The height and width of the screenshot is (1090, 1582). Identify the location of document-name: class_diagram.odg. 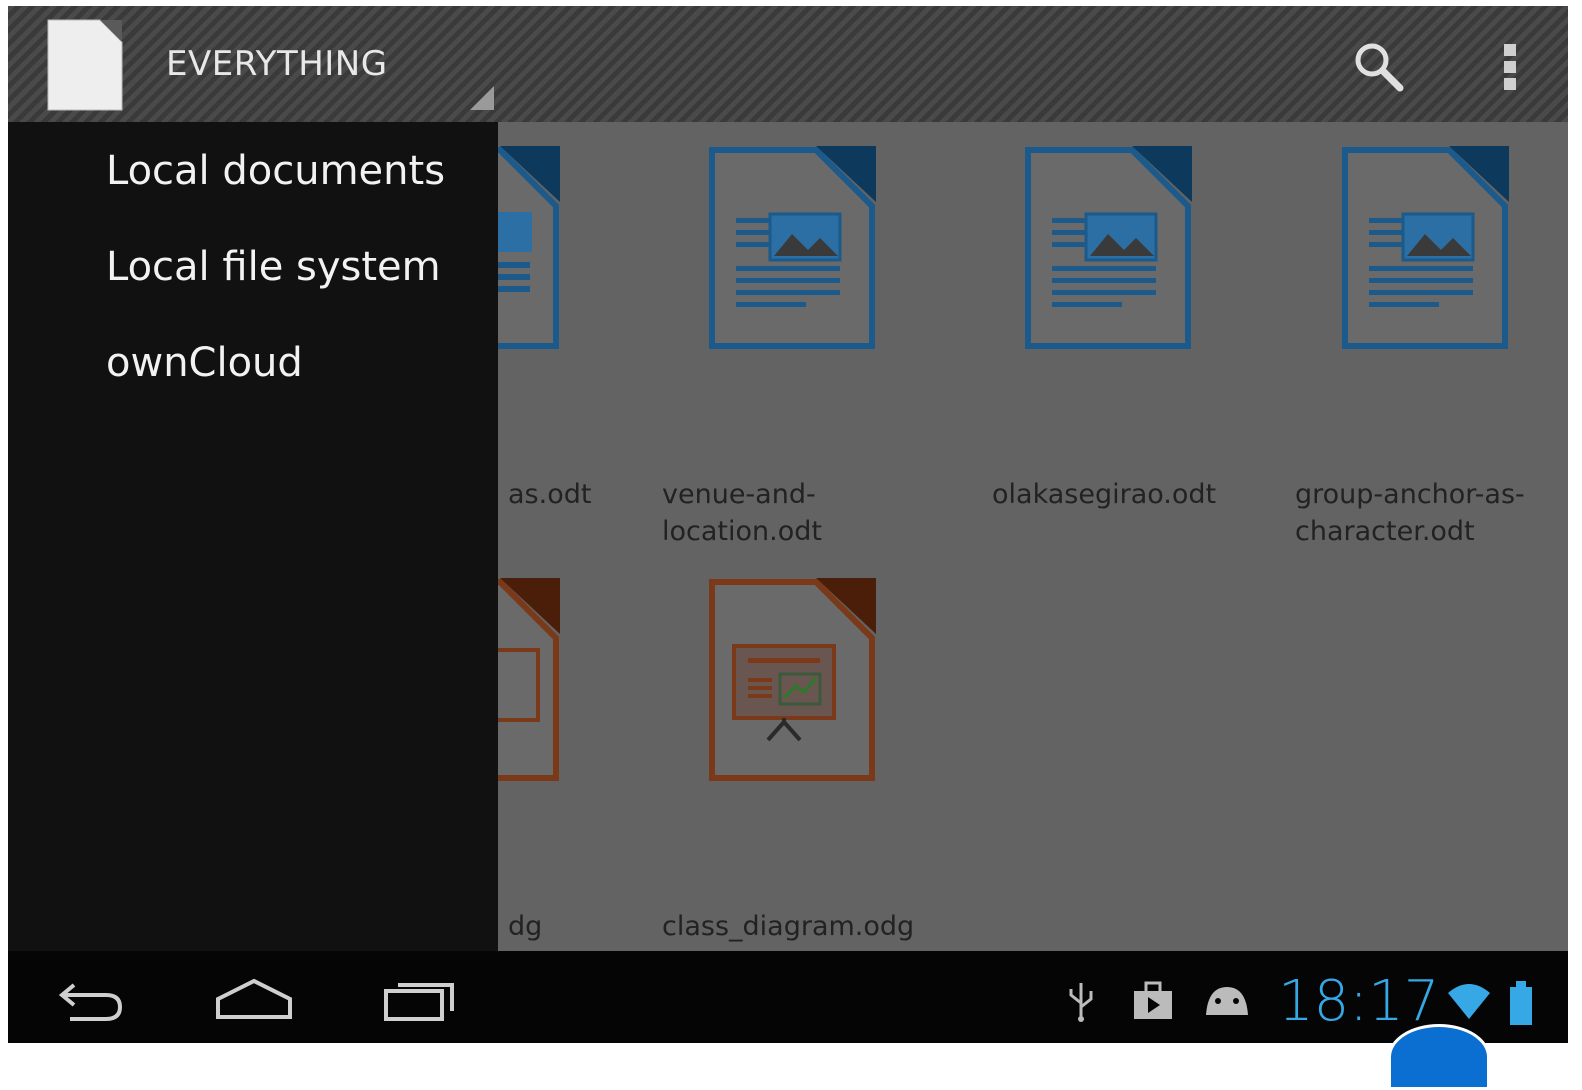
(788, 926).